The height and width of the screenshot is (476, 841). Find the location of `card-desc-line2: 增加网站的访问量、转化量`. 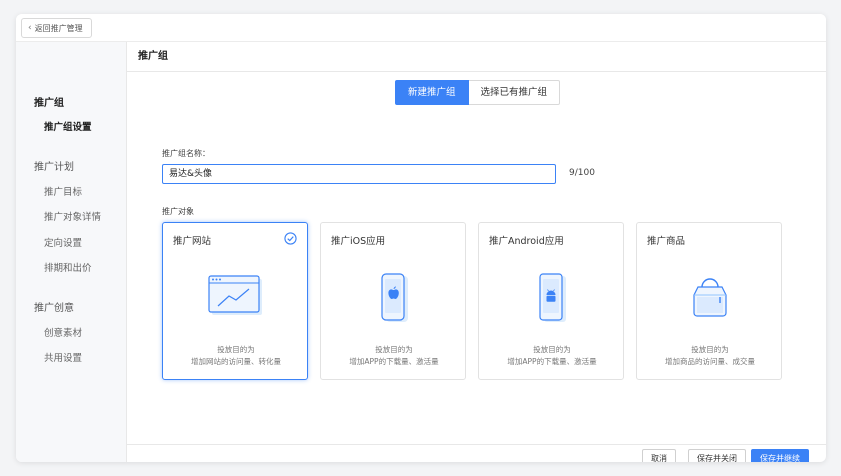

card-desc-line2: 增加网站的访问量、转化量 is located at coordinates (236, 361).